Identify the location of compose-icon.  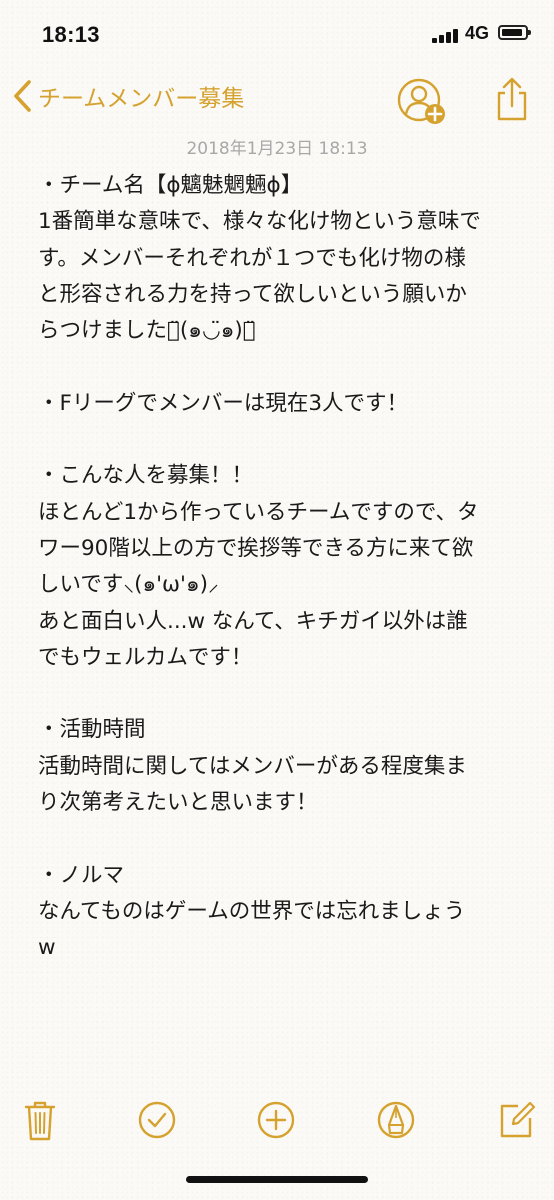
(518, 1119).